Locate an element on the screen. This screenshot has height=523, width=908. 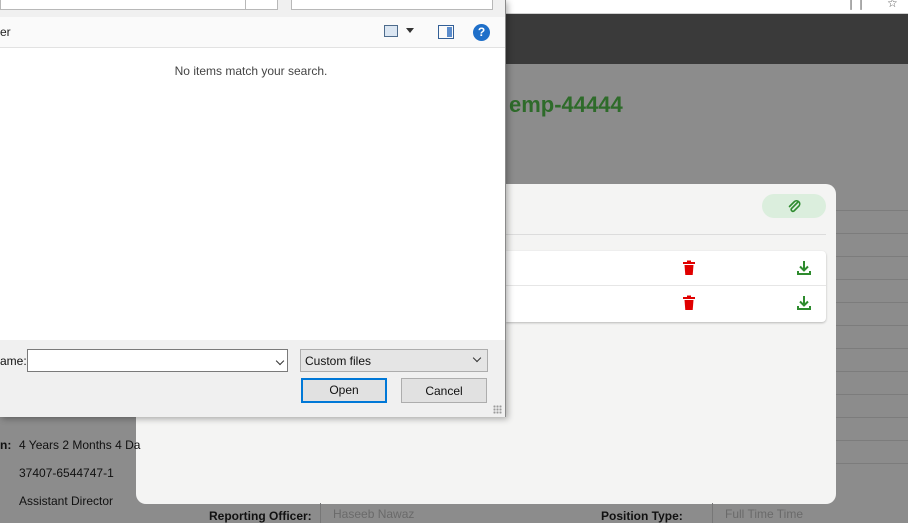
file-type-value: Custom files is located at coordinates (338, 361).